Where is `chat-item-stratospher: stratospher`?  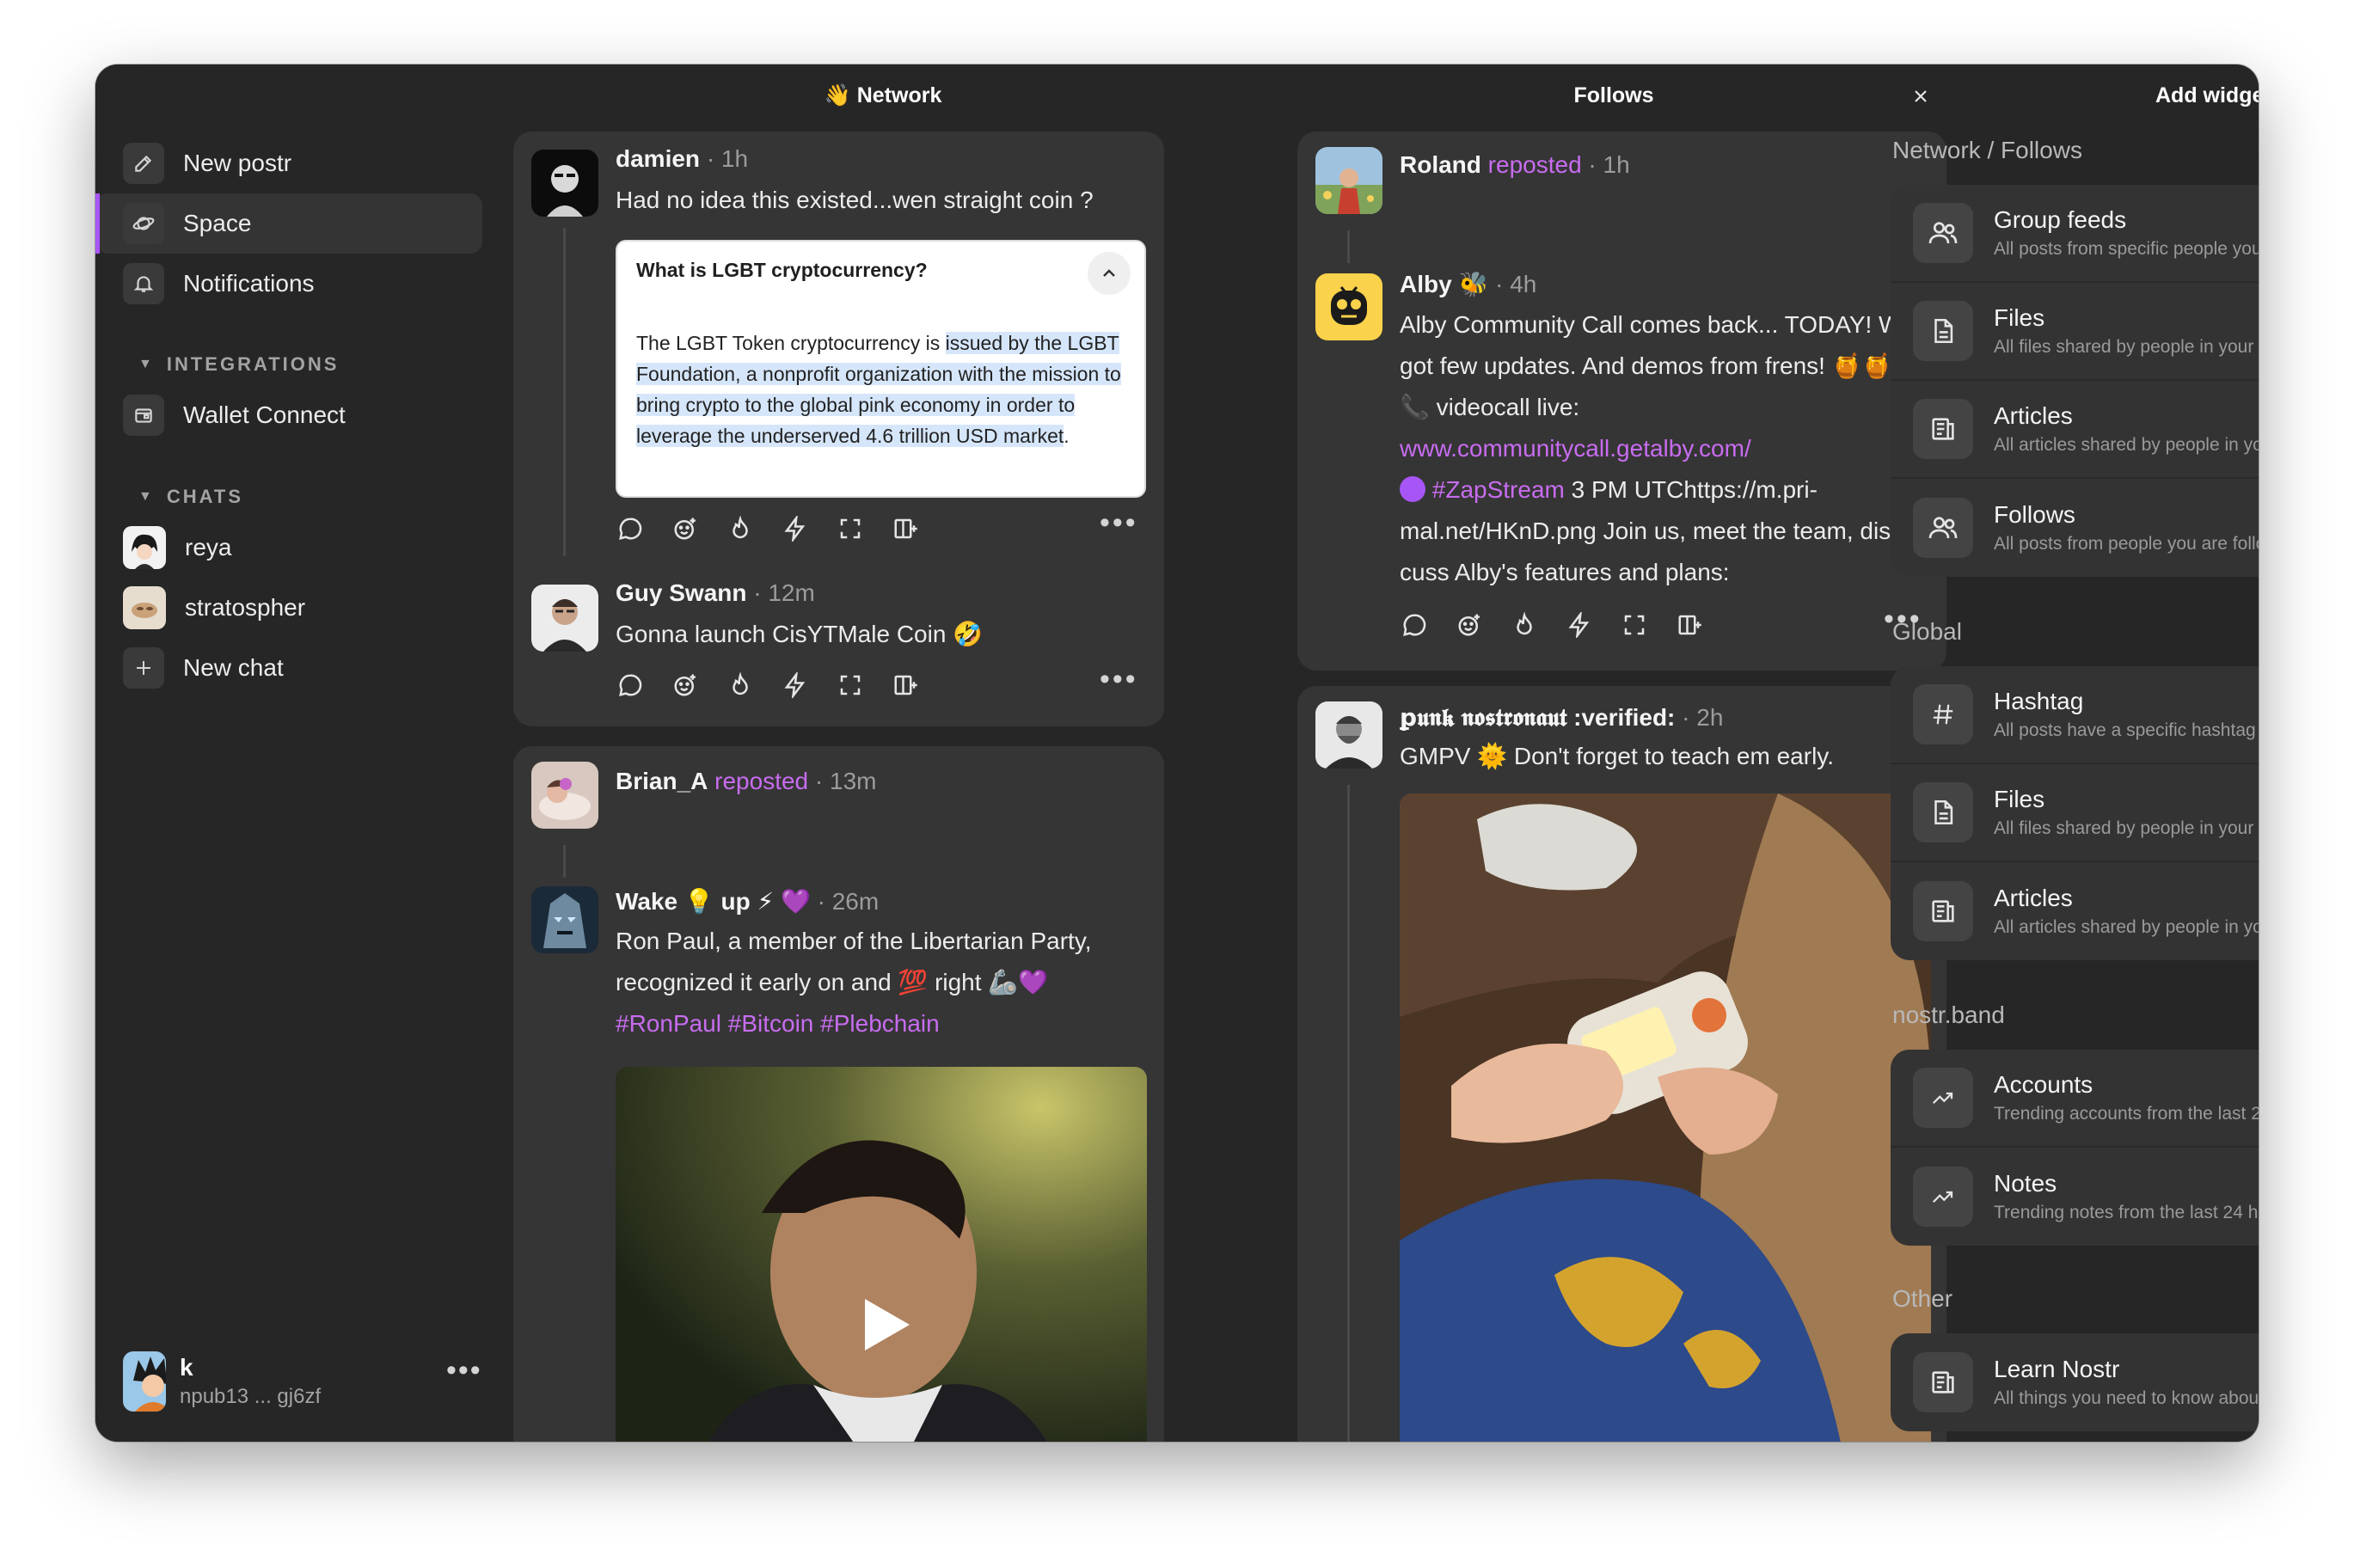
chat-item-stratospher: stratospher is located at coordinates (288, 608).